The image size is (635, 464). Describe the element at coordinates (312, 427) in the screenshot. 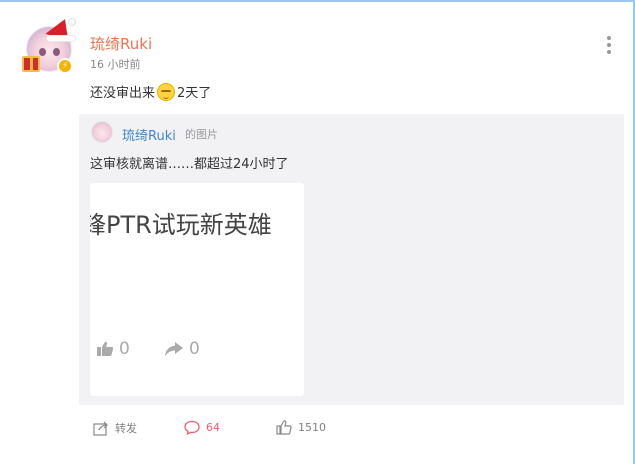

I see `like-count: 1510` at that location.